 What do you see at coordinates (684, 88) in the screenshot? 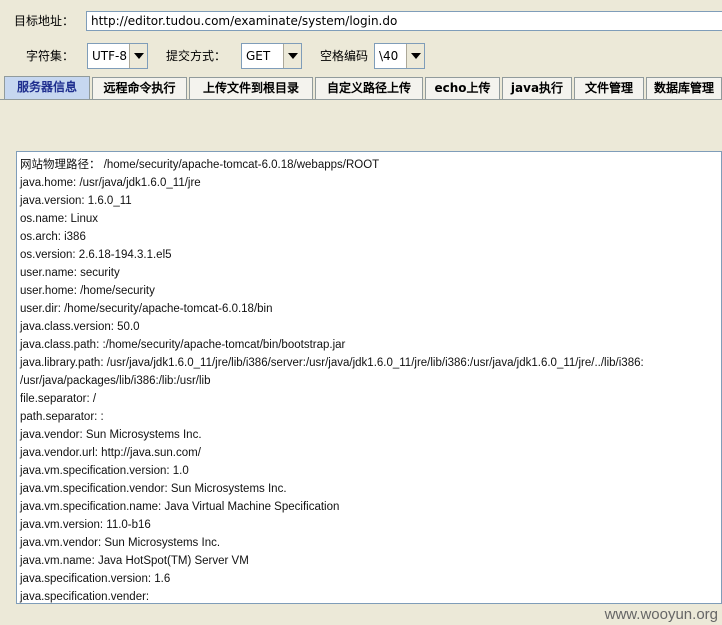
I see `tab-database-manager: 数据库管理` at bounding box center [684, 88].